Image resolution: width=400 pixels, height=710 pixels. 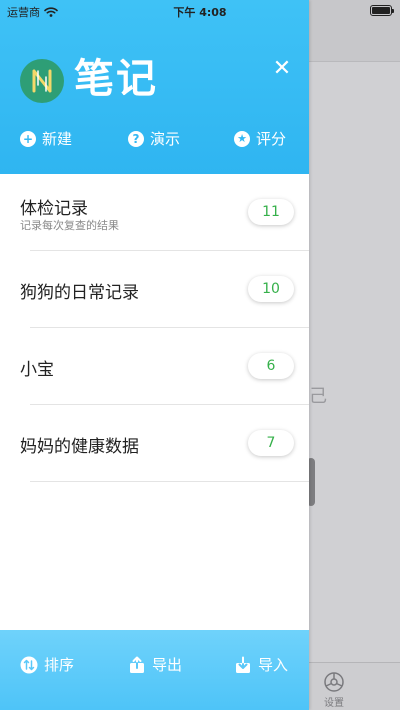 I want to click on new-notebook-label: 新建, so click(x=57, y=139).